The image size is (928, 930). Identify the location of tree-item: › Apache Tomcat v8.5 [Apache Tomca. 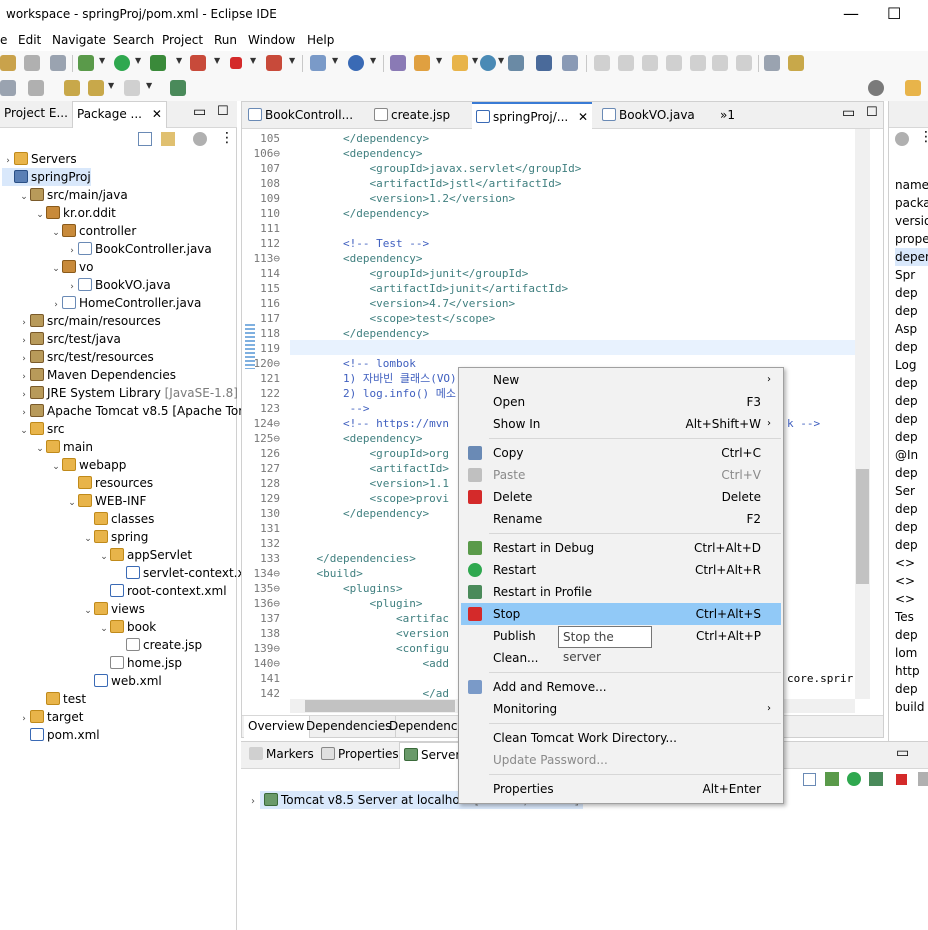
(141, 411).